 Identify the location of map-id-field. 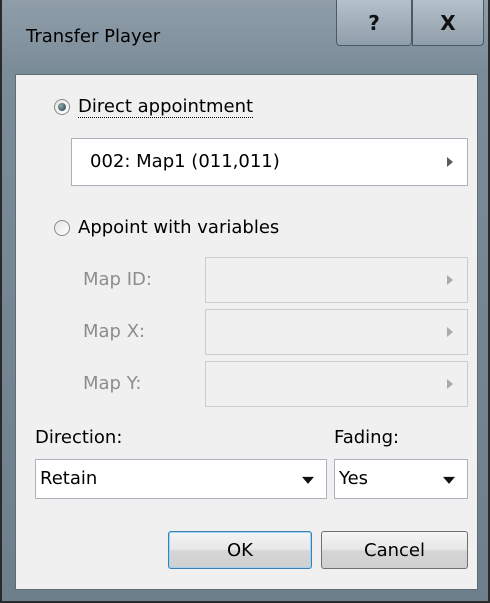
(336, 280).